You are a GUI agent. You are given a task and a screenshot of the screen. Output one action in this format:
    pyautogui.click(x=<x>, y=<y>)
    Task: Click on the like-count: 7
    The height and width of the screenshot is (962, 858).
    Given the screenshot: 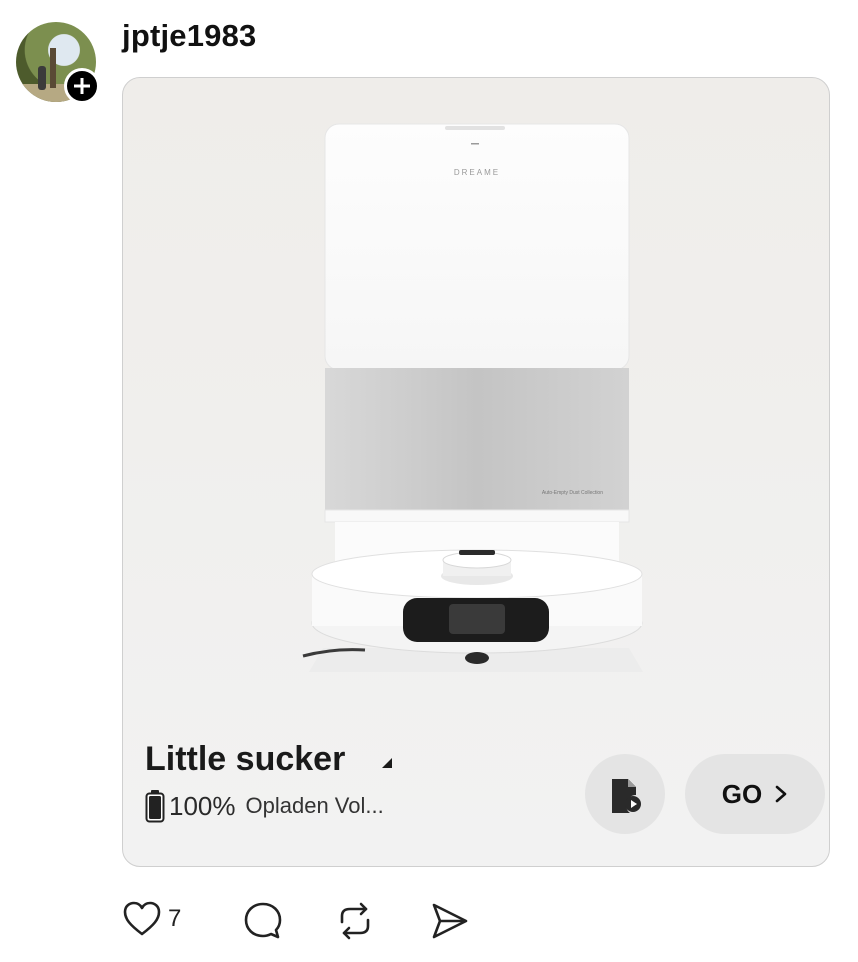 What is the action you would take?
    pyautogui.click(x=175, y=918)
    